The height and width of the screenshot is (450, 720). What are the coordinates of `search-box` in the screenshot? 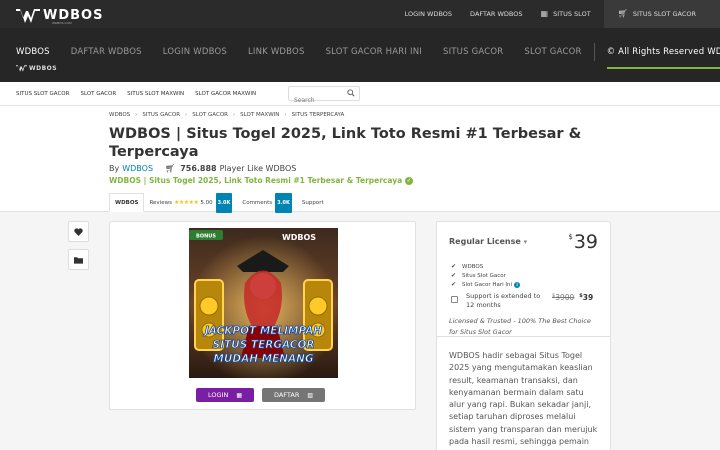 It's located at (324, 96).